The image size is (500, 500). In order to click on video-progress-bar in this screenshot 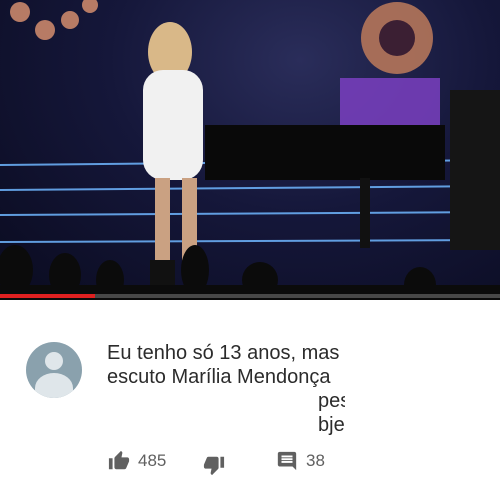, I will do `click(250, 296)`.